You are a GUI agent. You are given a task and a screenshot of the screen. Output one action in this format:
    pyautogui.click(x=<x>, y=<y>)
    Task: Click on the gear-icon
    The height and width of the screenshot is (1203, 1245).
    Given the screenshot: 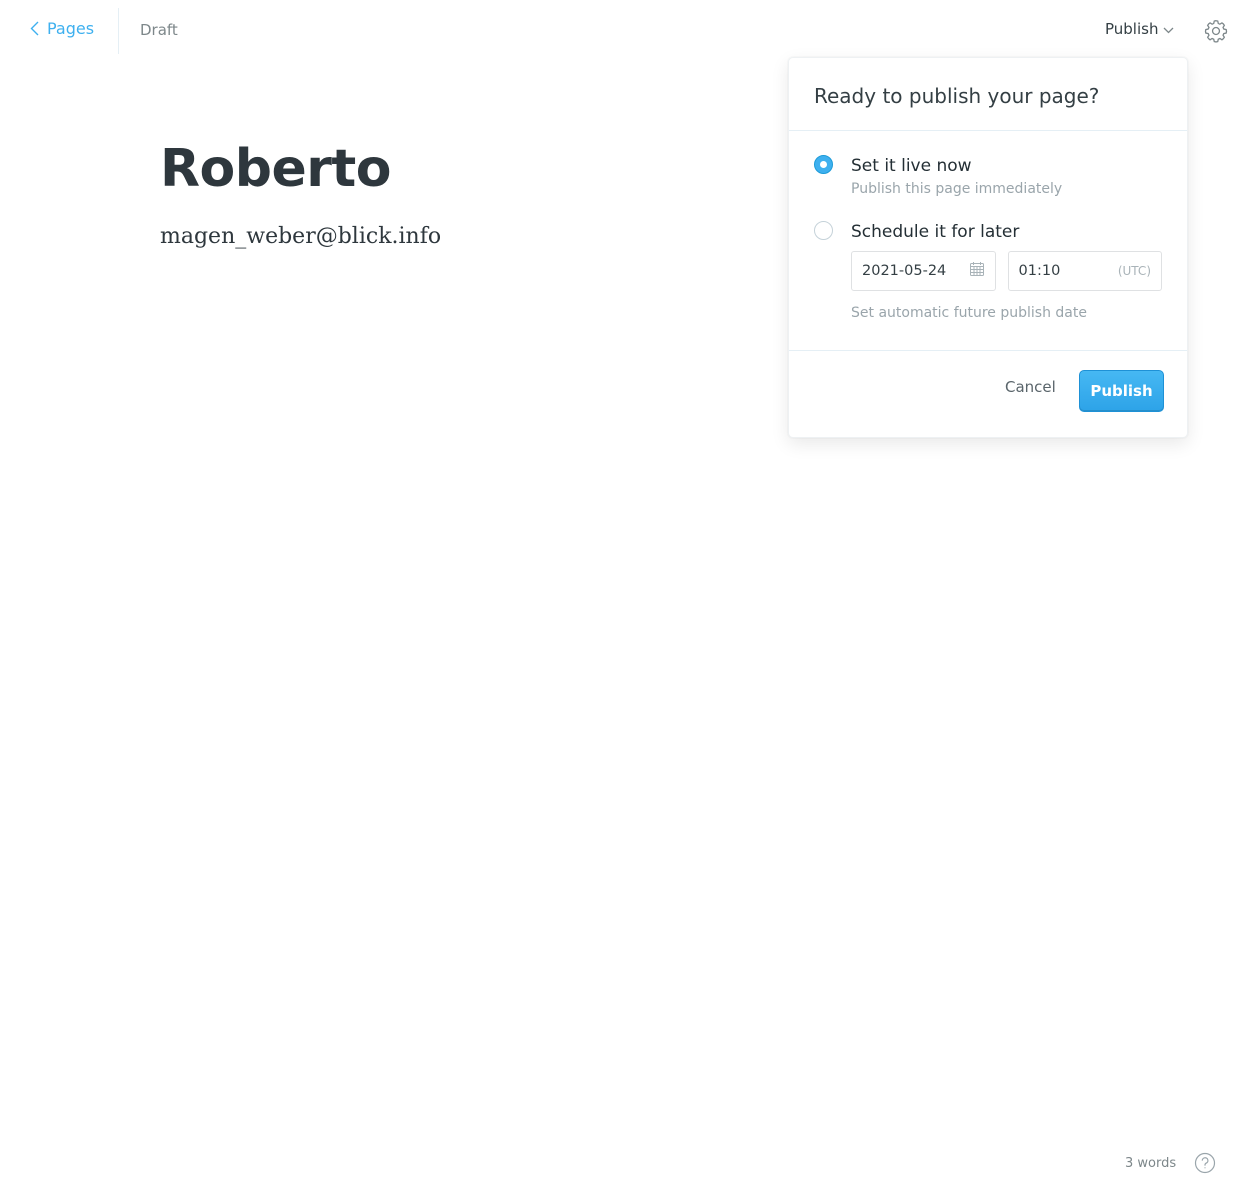 What is the action you would take?
    pyautogui.click(x=1216, y=34)
    